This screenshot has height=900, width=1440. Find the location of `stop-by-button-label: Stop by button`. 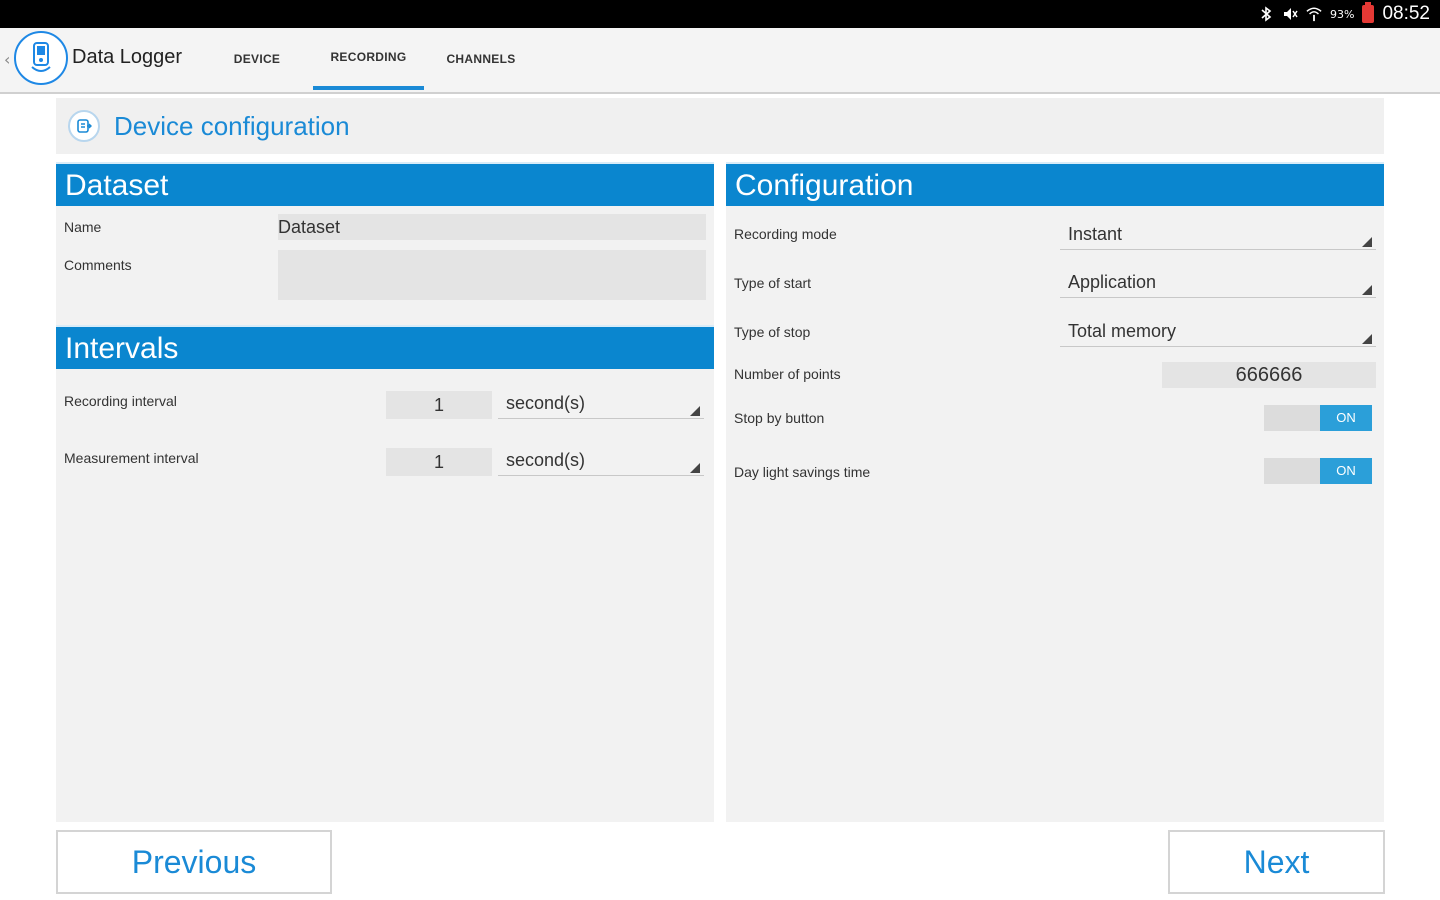

stop-by-button-label: Stop by button is located at coordinates (779, 418).